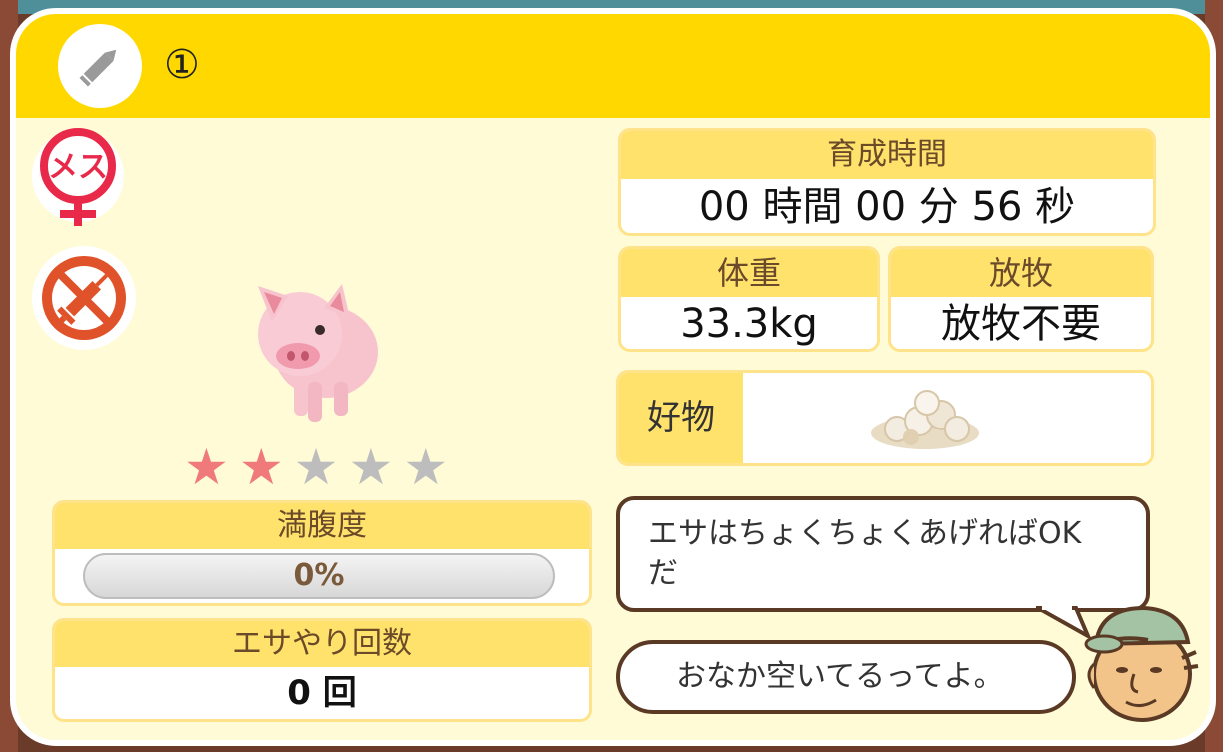 The height and width of the screenshot is (752, 1223). I want to click on feed-count-panel: エサやり回数 0 回, so click(322, 670).